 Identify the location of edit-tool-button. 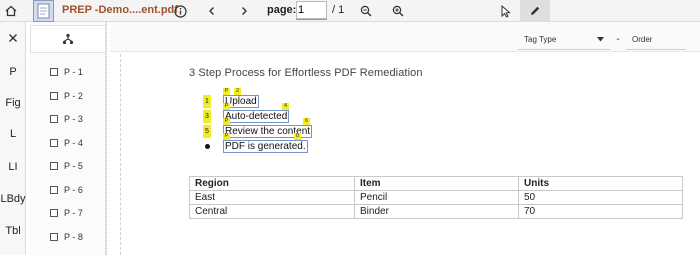
(535, 11).